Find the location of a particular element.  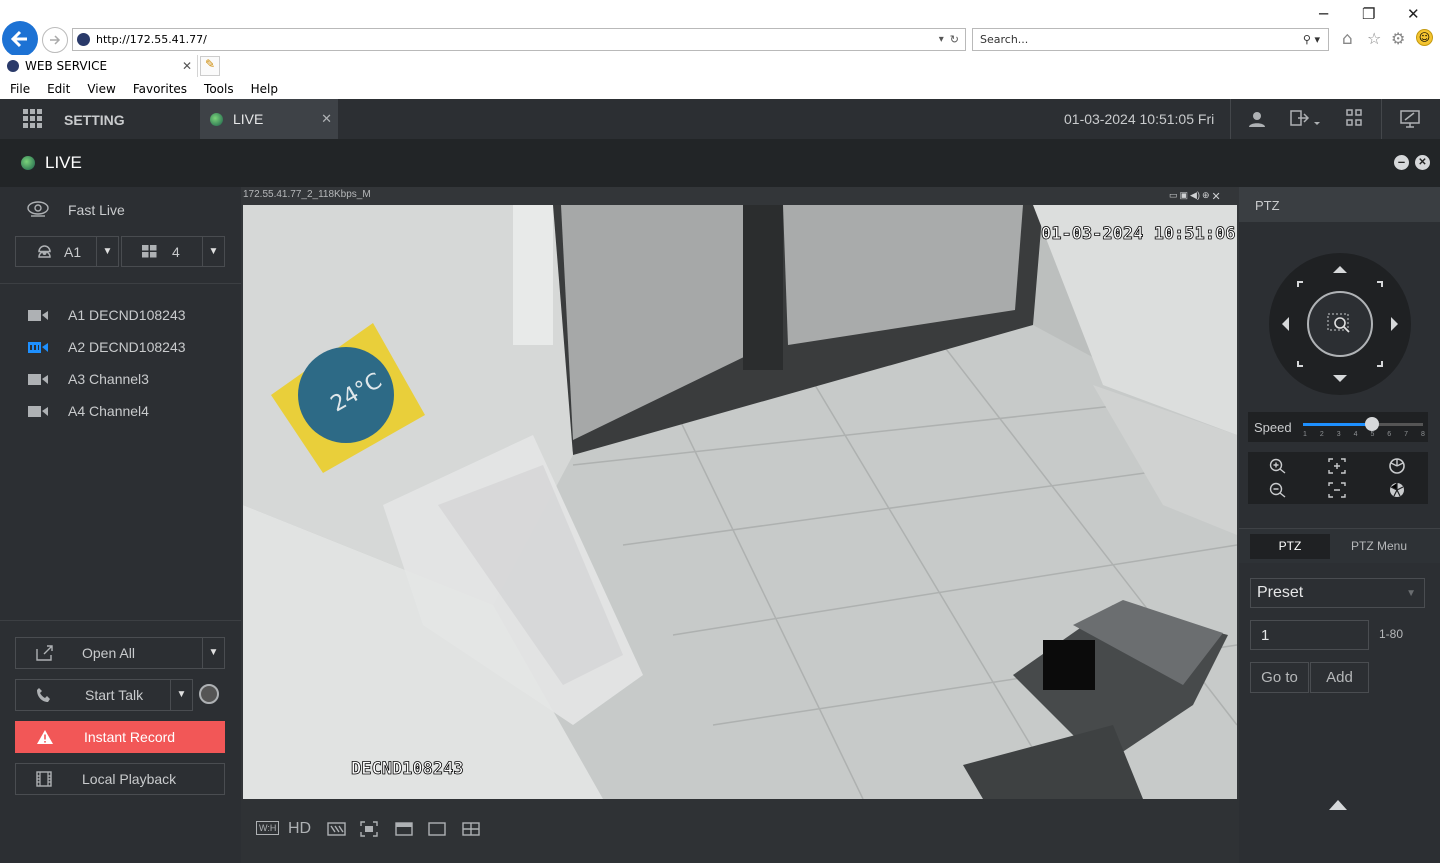

snapshot-icon: ▭ is located at coordinates (1173, 196).